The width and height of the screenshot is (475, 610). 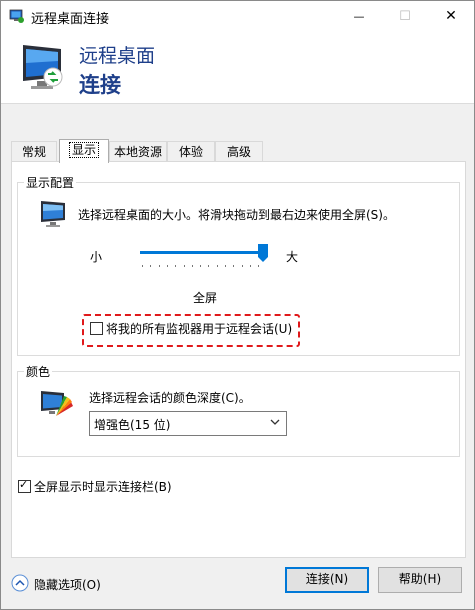 I want to click on tab-experience: 体验, so click(x=191, y=151).